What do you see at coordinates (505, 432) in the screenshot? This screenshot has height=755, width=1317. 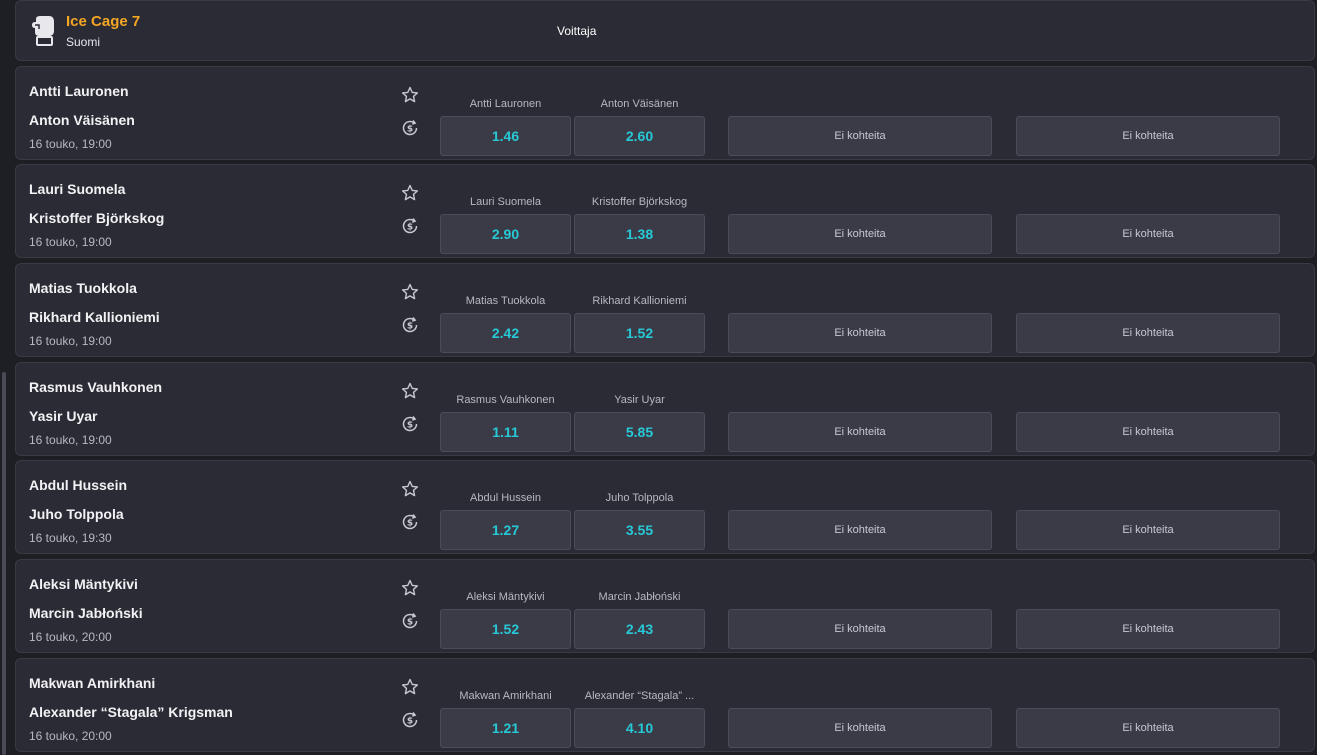 I see `odds-button-1: 1.11` at bounding box center [505, 432].